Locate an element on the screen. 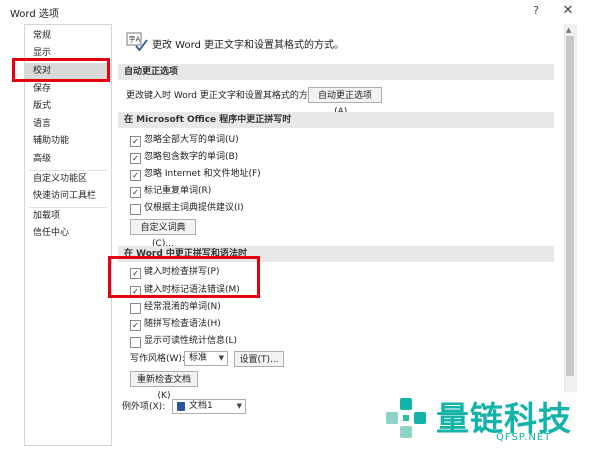 This screenshot has height=450, width=600. exceptions-document-select: 文档1 ▼ is located at coordinates (209, 406).